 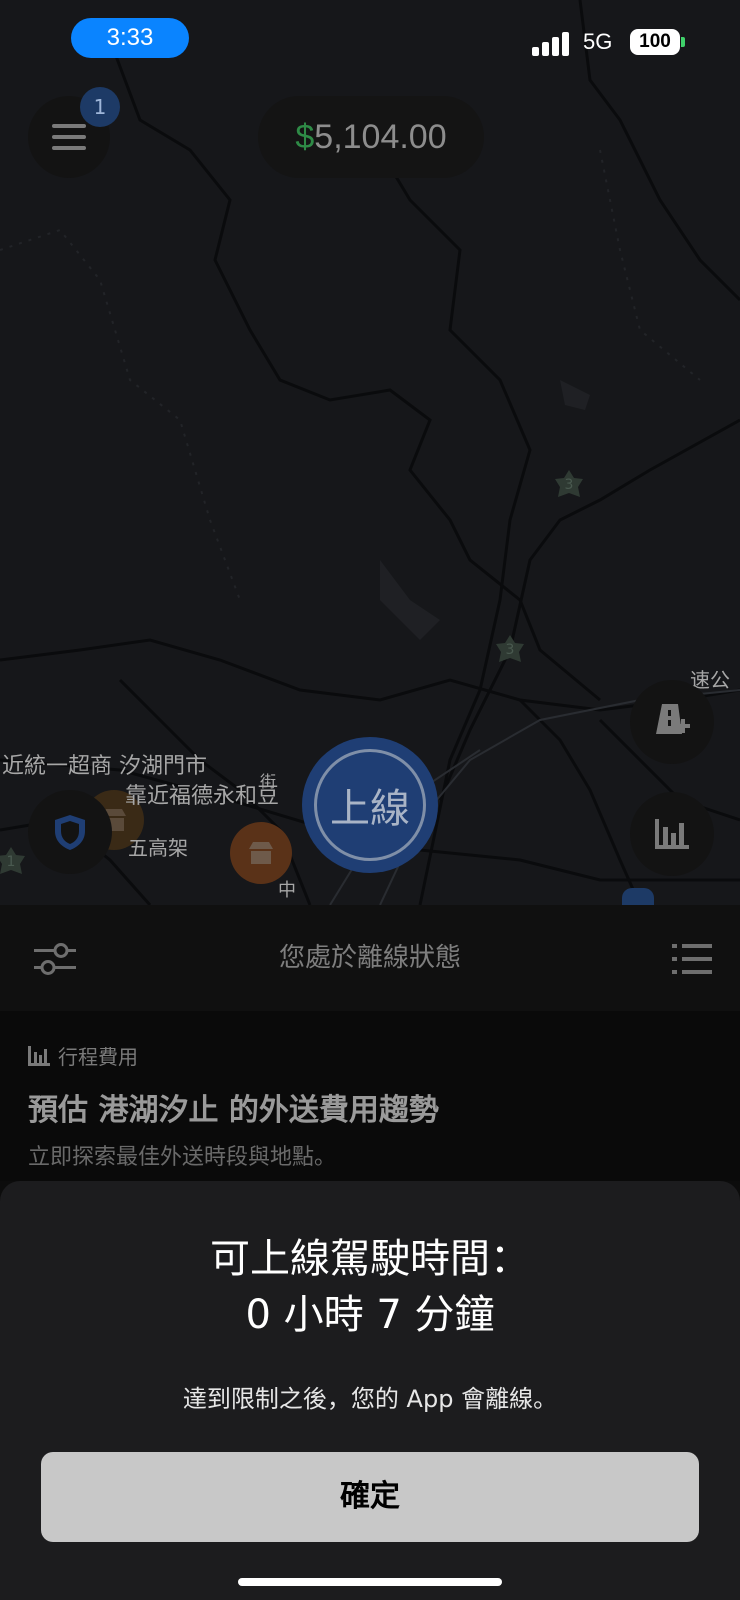 I want to click on status-panel-header: 您處於離線狀態, so click(x=370, y=958).